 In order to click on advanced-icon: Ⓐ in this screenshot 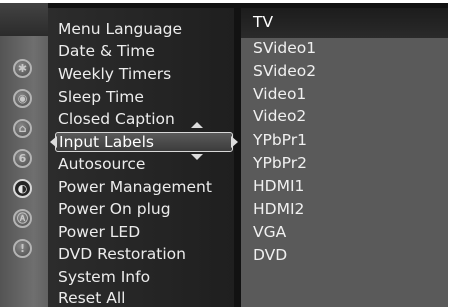, I will do `click(22, 218)`.